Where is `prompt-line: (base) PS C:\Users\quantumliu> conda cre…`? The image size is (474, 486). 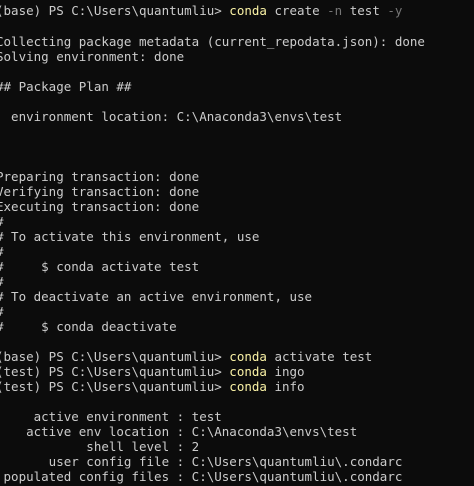 prompt-line: (base) PS C:\Users\quantumliu> conda cre… is located at coordinates (201, 10).